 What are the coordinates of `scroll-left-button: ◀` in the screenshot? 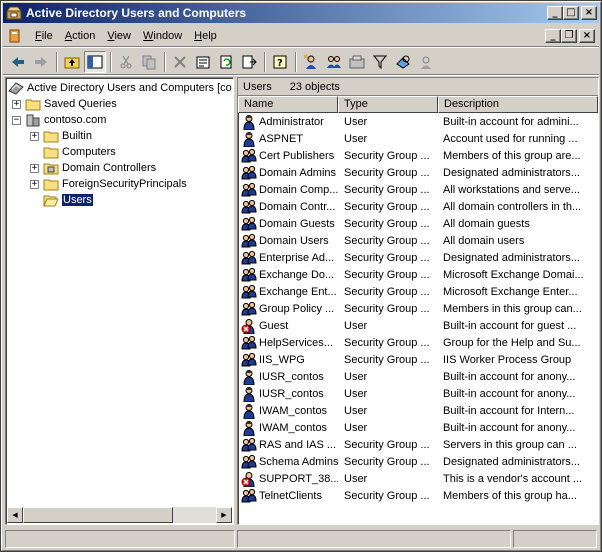 It's located at (15, 515).